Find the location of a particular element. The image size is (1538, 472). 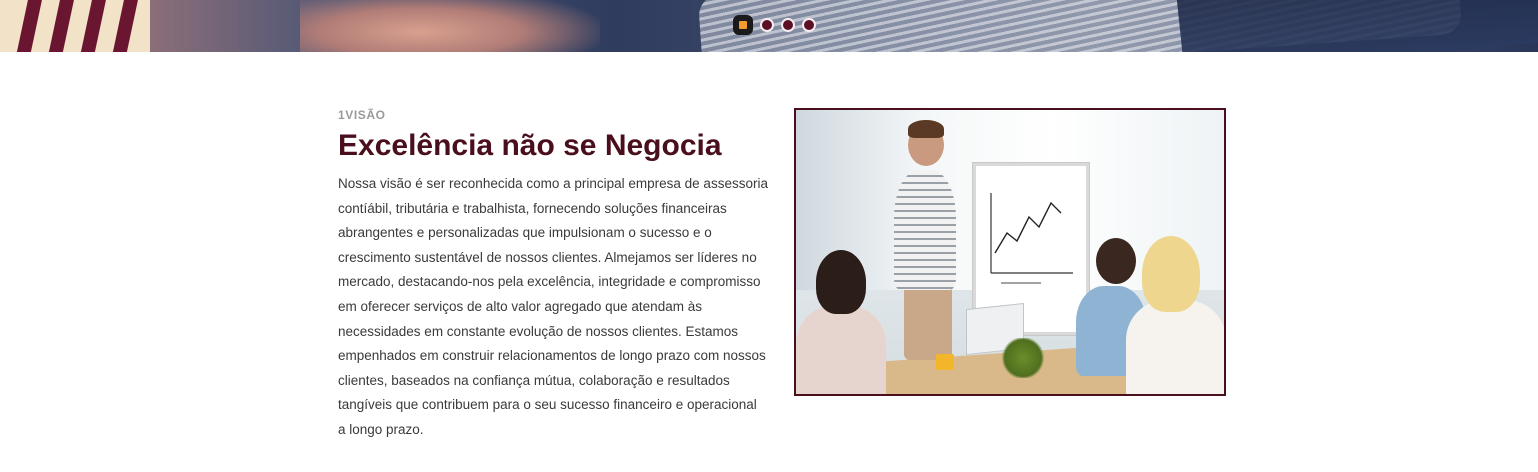

hero-hand-image is located at coordinates (450, 26).